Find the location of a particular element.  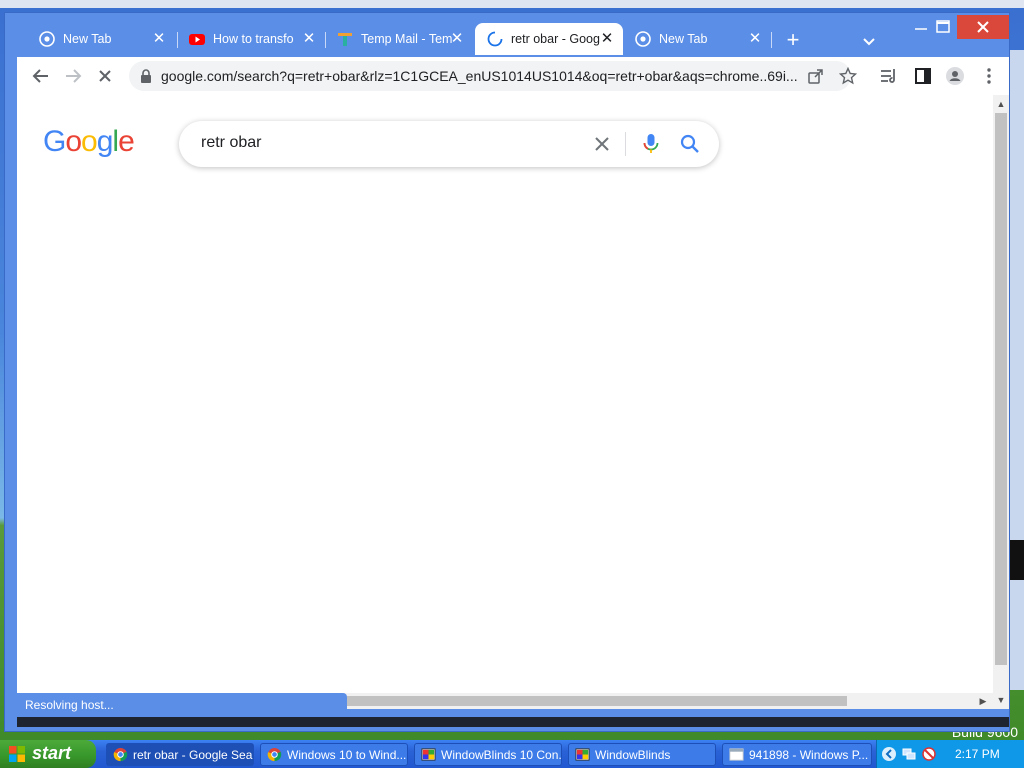

loading-spinner-icon is located at coordinates (495, 39).